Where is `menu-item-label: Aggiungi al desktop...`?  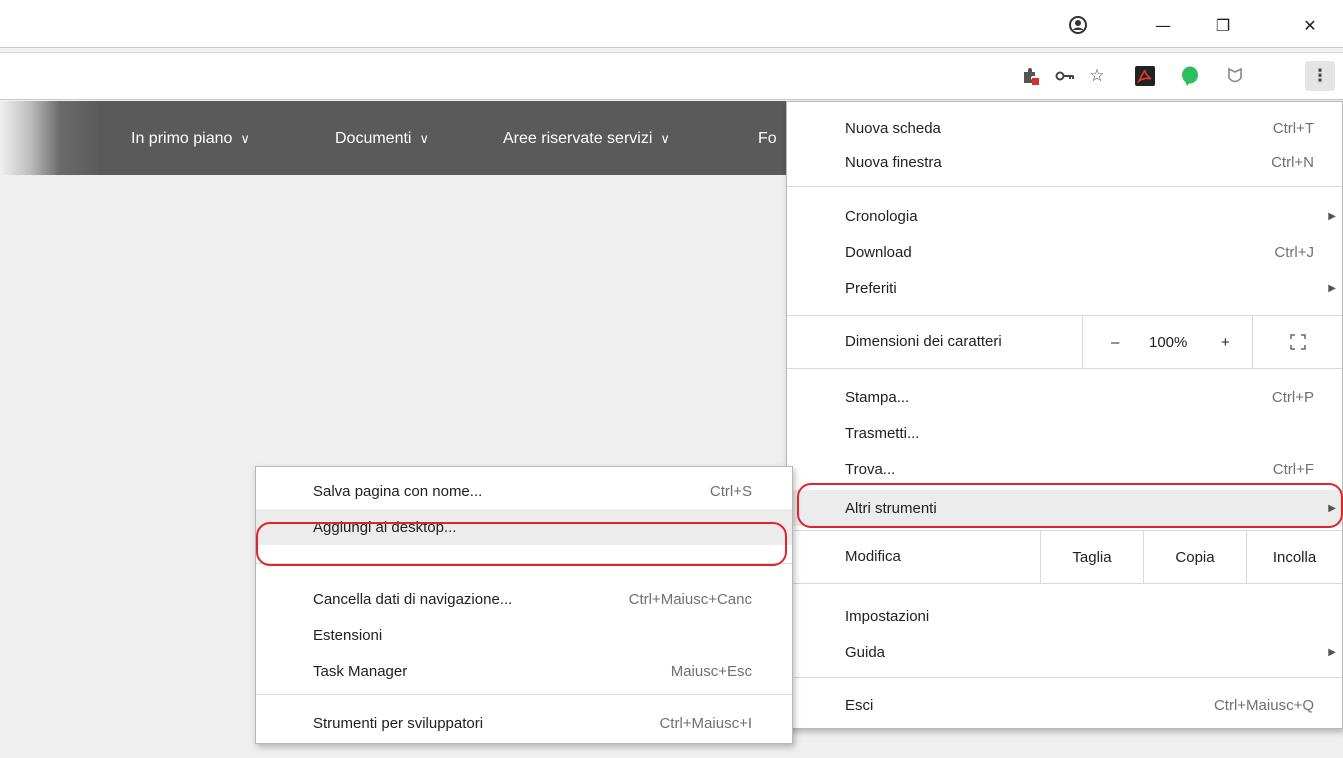
menu-item-label: Aggiungi al desktop... is located at coordinates (385, 527).